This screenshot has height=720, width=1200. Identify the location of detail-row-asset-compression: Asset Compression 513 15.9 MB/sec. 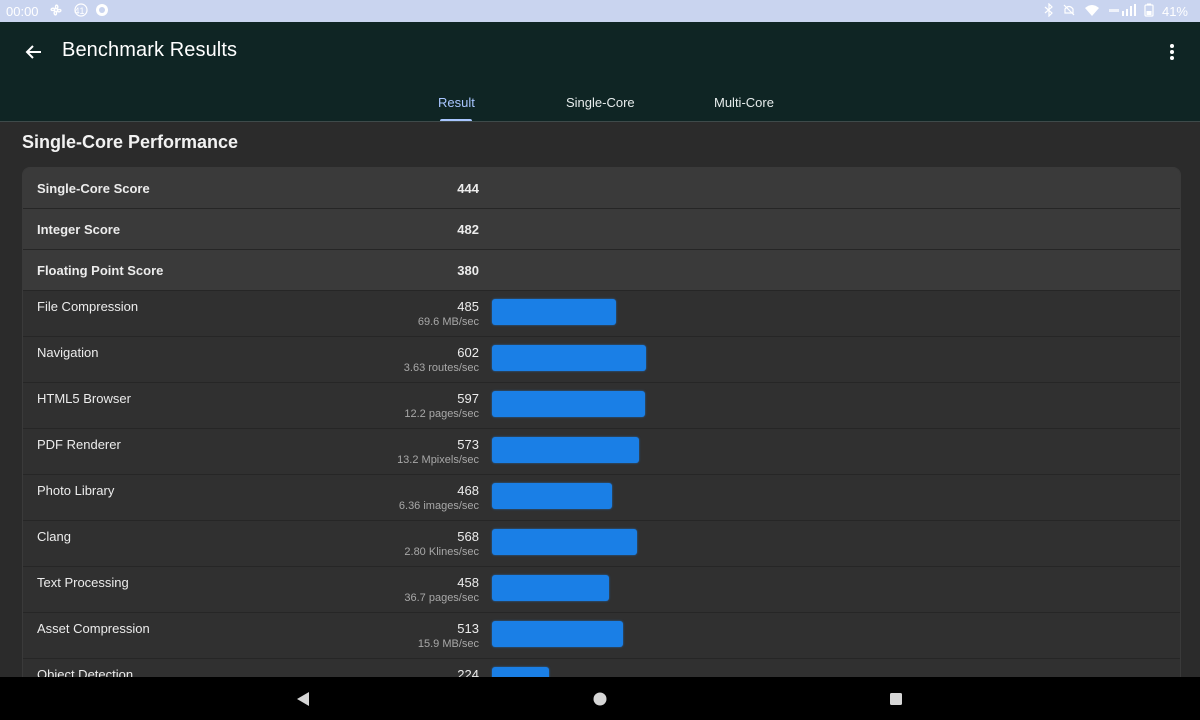
(601, 636).